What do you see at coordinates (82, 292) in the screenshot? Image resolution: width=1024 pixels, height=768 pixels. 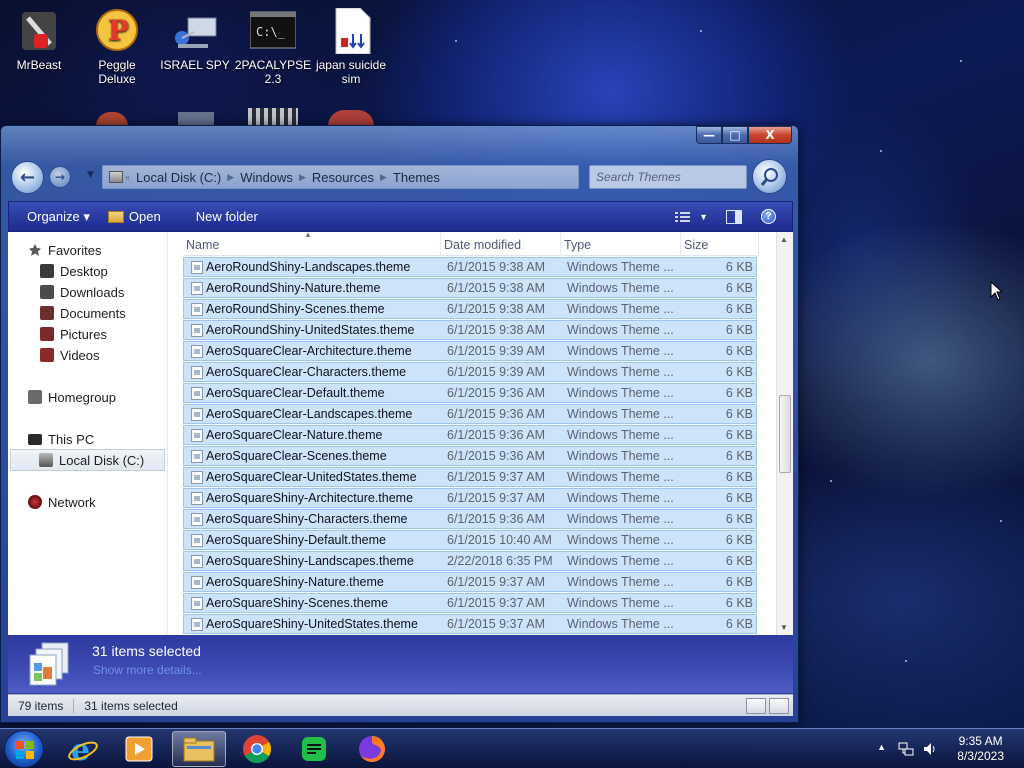 I see `nav-downloads: Downloads` at bounding box center [82, 292].